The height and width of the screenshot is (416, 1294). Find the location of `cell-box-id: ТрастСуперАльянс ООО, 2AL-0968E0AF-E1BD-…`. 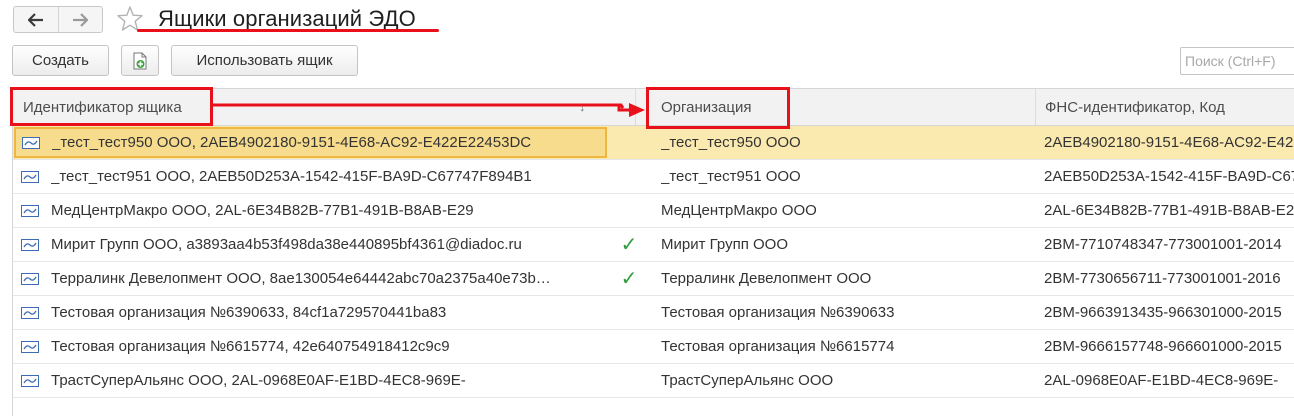

cell-box-id: ТрастСуперАльянс ООО, 2AL-0968E0AF-E1BD-… is located at coordinates (316, 380).